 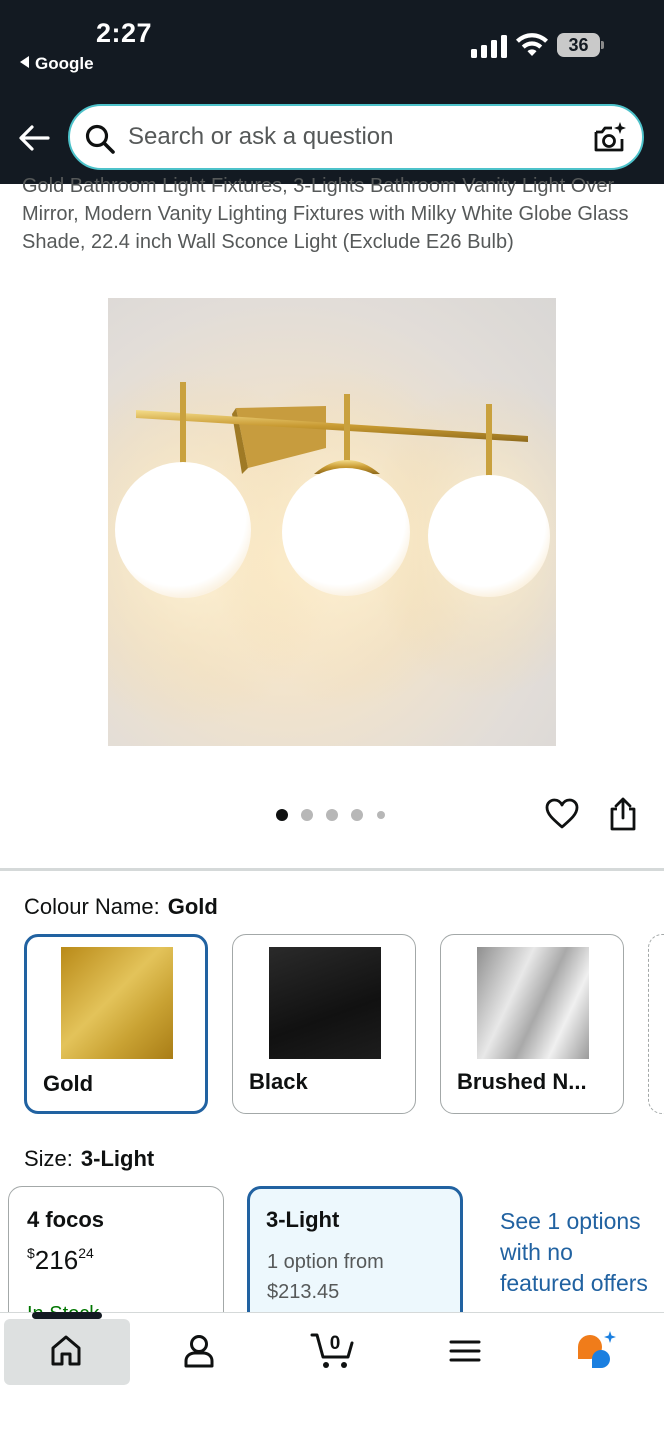 I want to click on colour-name-label: Colour Name: Gold, so click(x=121, y=906).